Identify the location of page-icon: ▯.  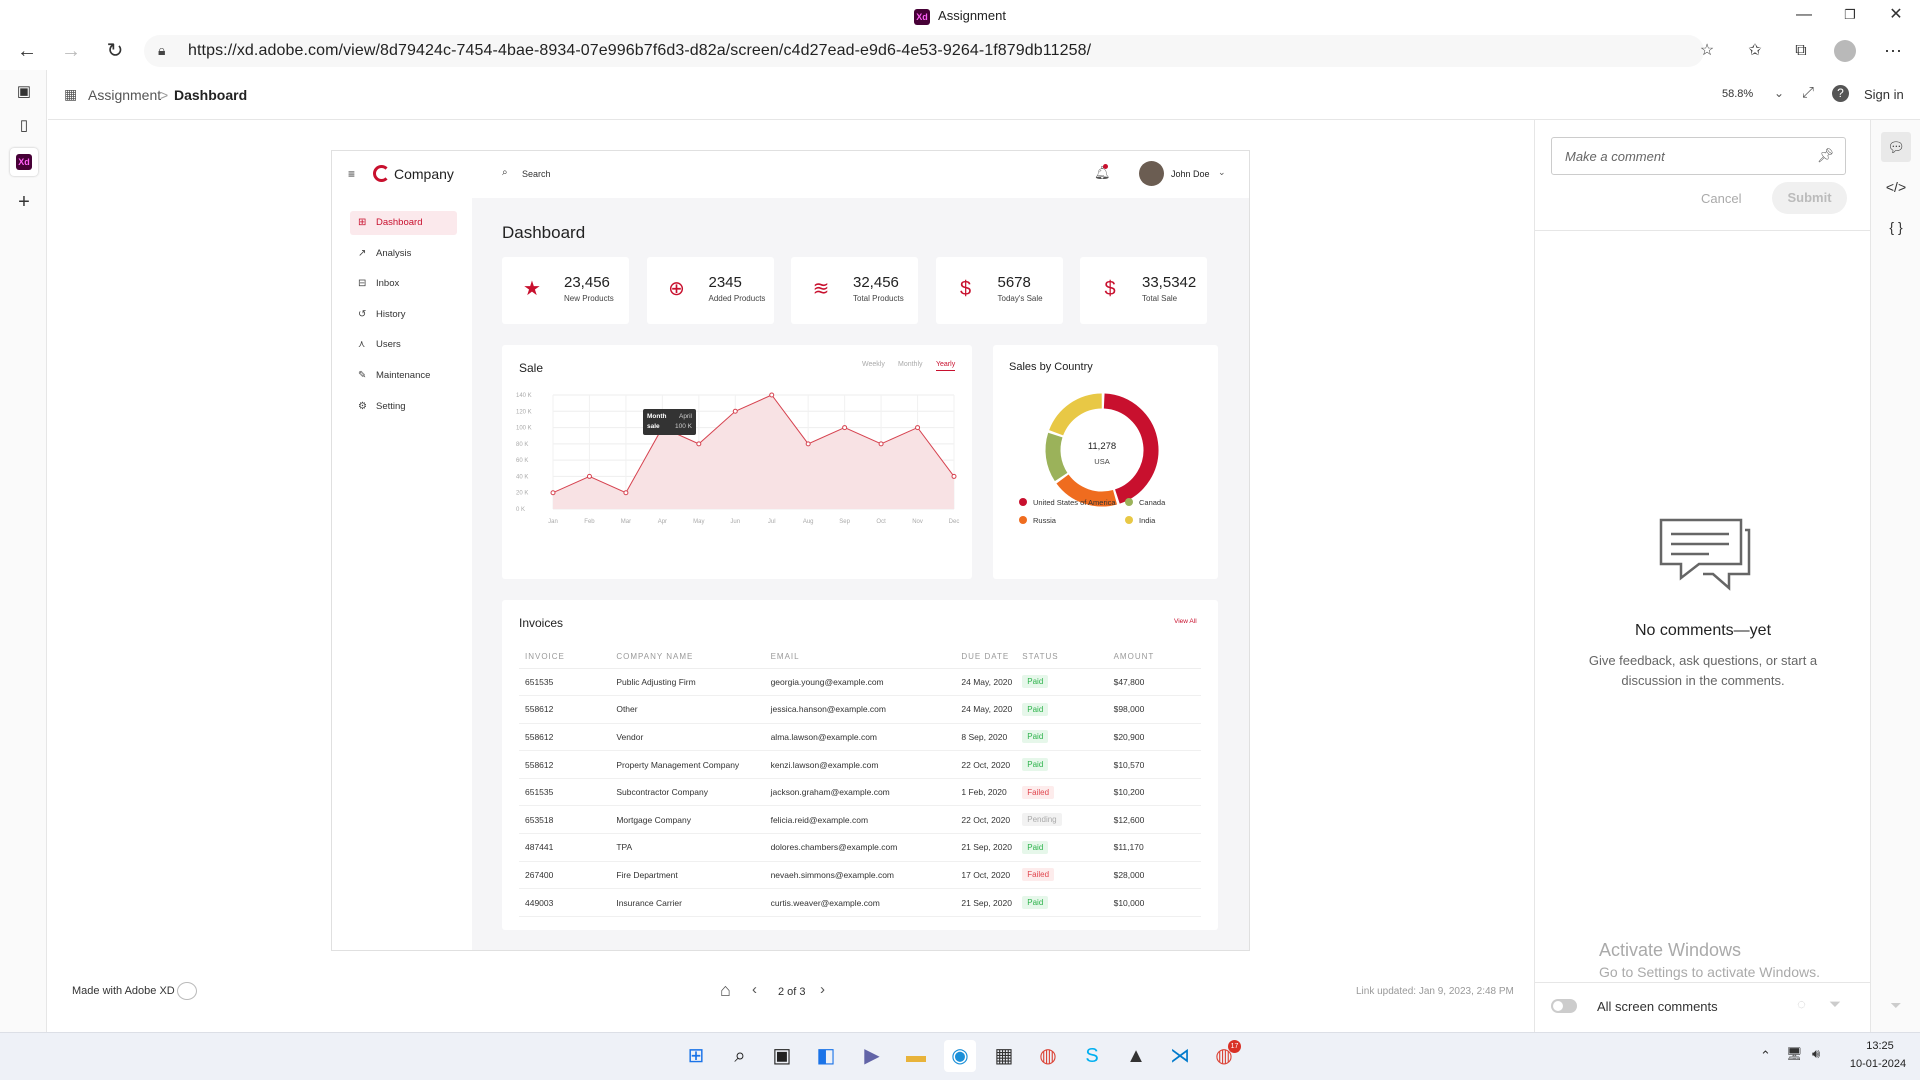
(24, 126).